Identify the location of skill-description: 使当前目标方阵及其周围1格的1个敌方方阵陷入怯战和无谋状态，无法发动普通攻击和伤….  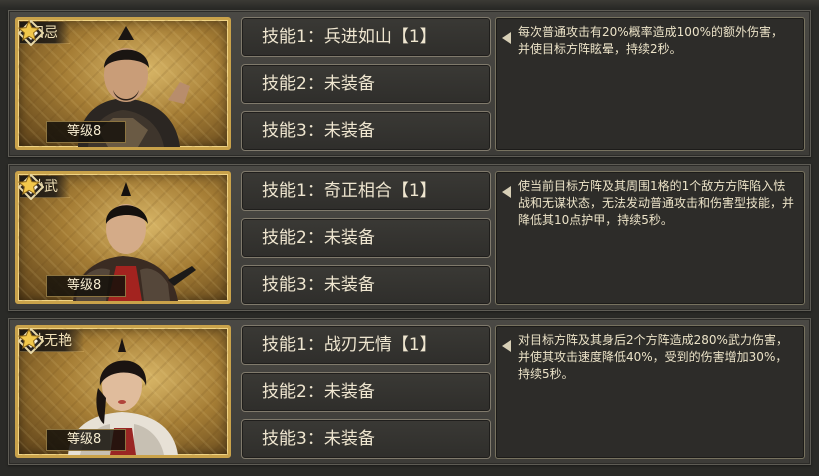
(650, 238).